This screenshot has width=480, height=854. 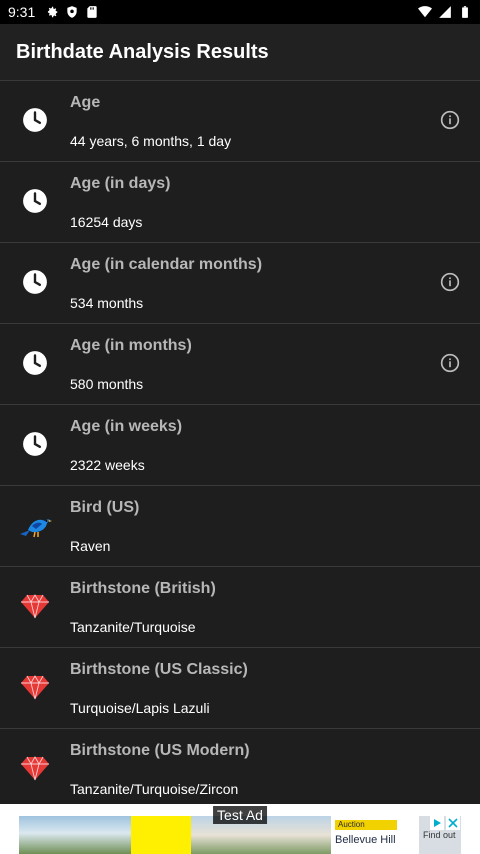 I want to click on status-icons-left, so click(x=72, y=12).